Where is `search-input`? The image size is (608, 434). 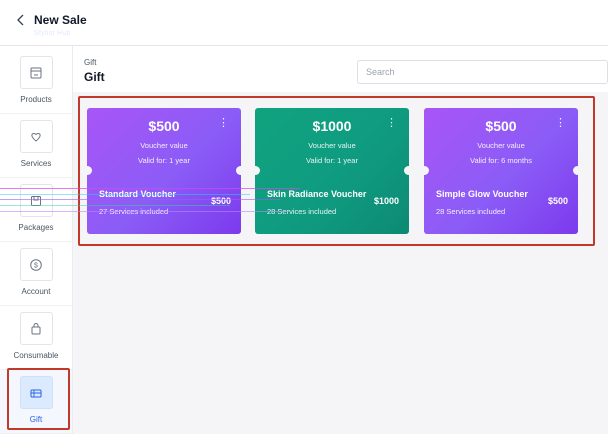
search-input is located at coordinates (482, 72).